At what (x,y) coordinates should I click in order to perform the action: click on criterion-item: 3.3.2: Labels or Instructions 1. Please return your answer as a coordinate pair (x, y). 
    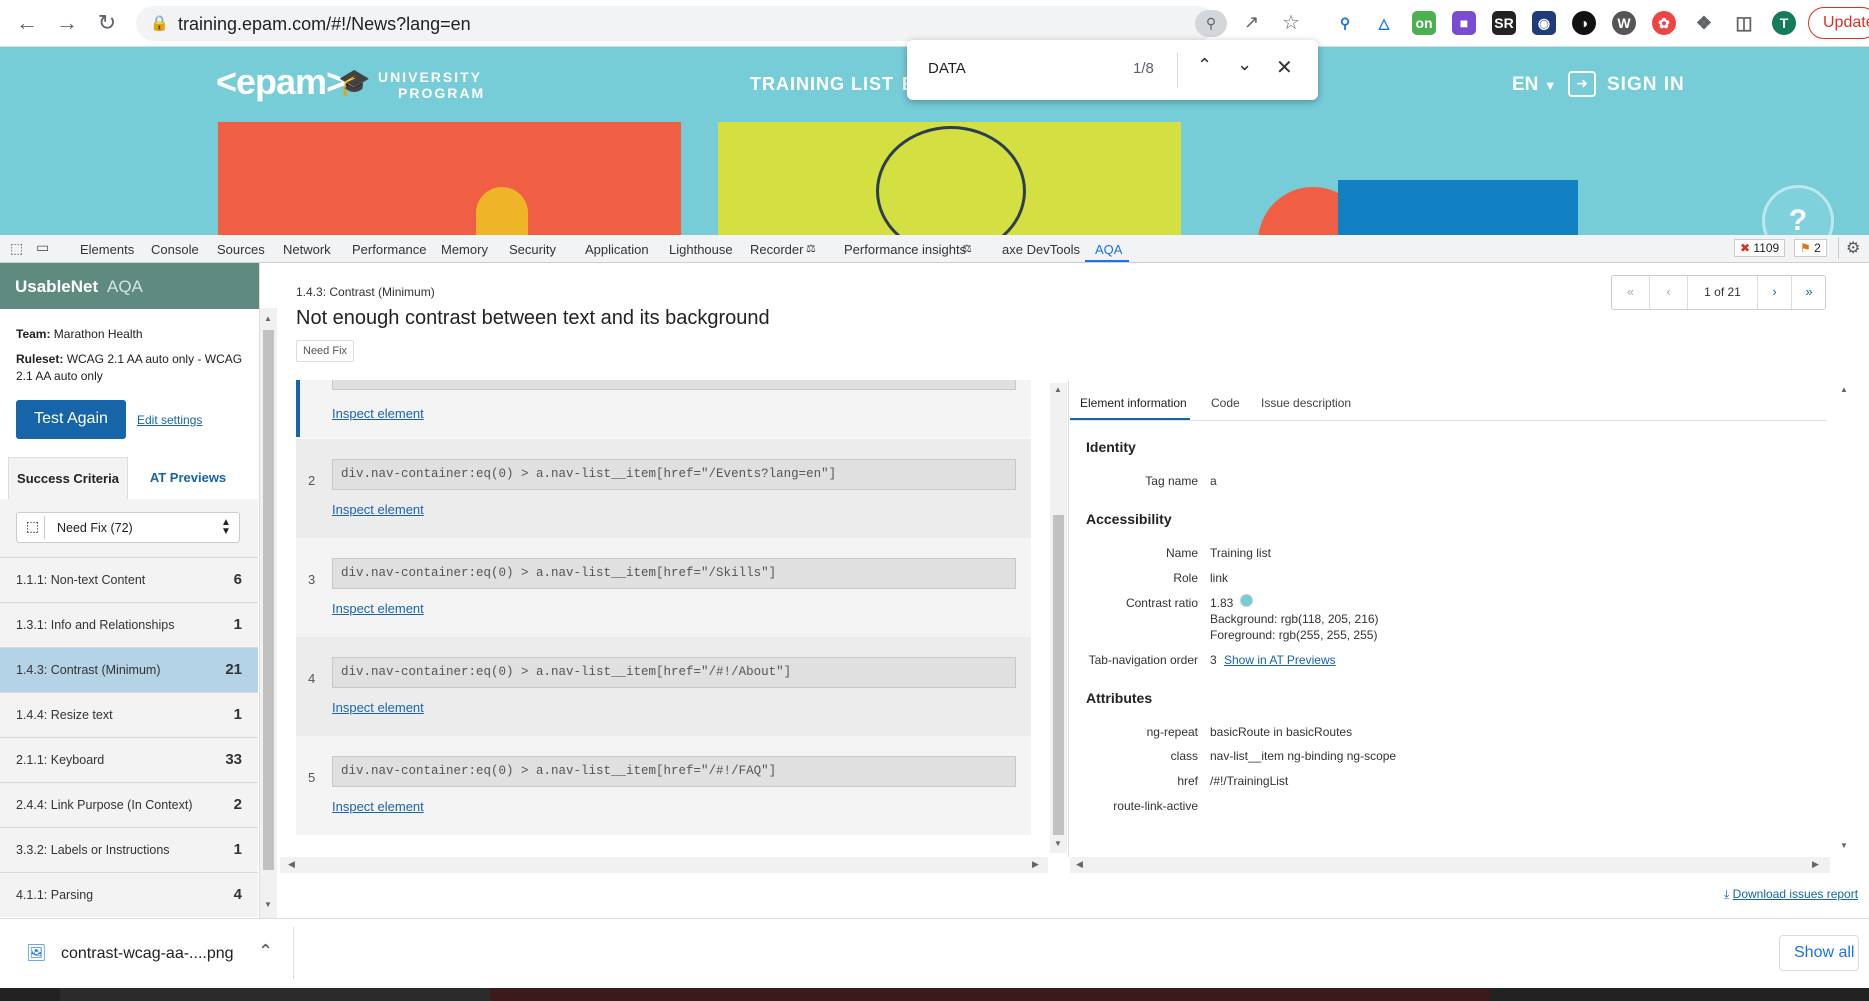
    Looking at the image, I should click on (129, 849).